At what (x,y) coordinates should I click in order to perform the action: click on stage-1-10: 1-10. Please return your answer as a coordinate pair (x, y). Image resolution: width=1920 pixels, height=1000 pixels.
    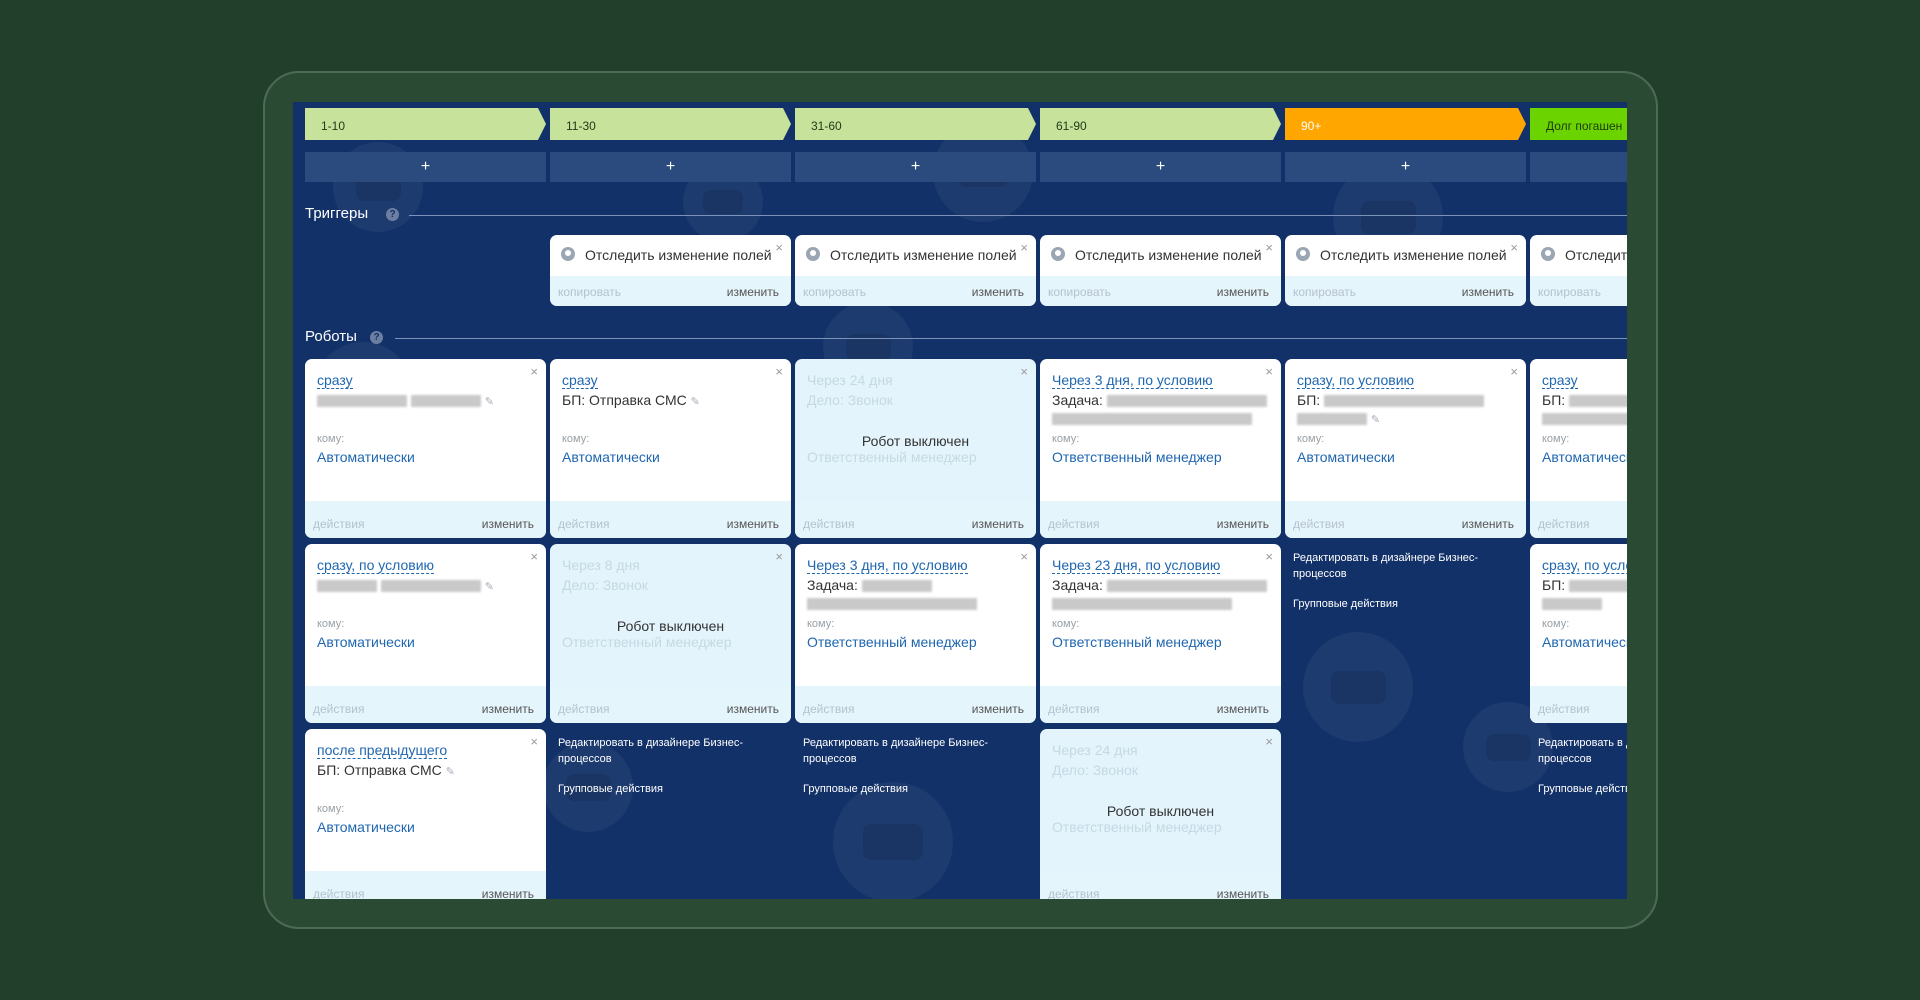
    Looking at the image, I should click on (425, 124).